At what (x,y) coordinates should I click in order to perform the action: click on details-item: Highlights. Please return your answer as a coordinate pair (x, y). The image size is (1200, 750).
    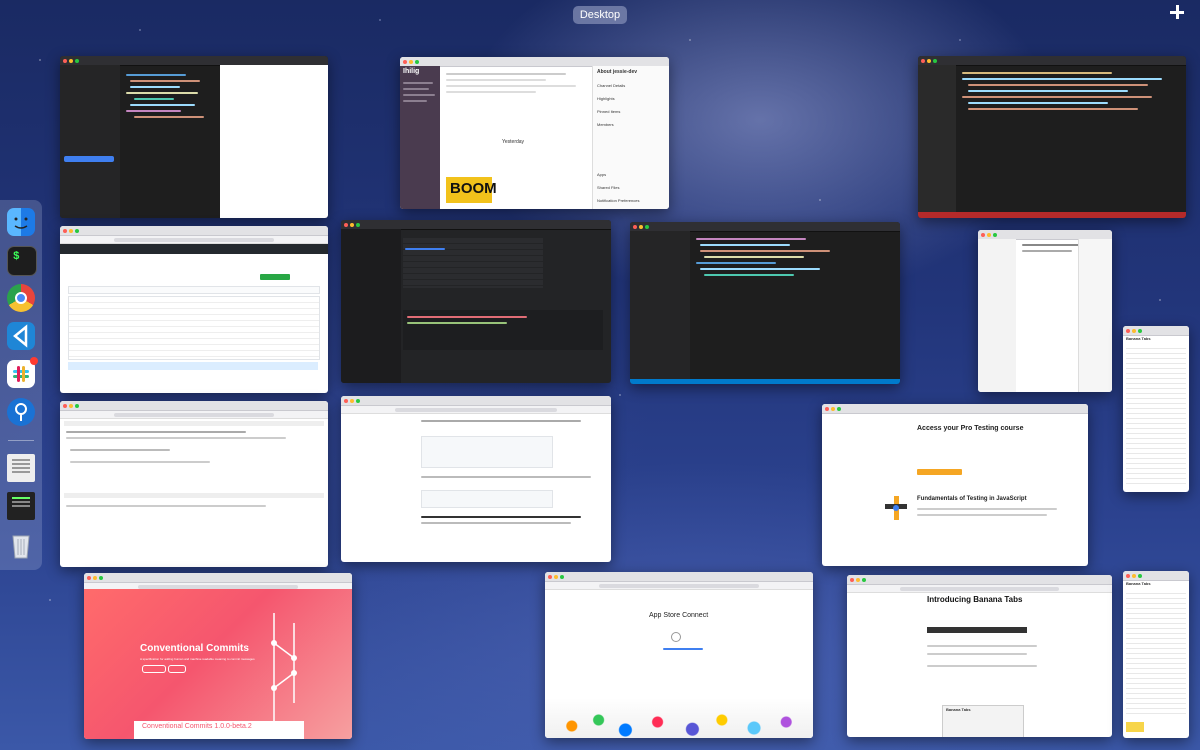
    Looking at the image, I should click on (606, 98).